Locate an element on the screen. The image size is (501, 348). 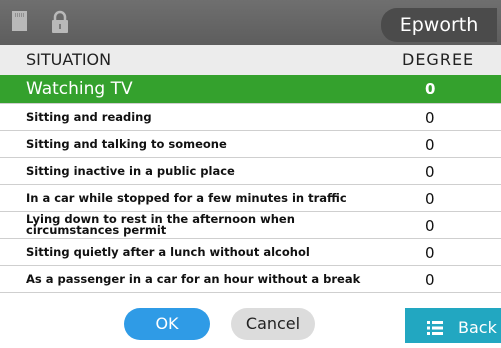
situation-column-header: SITUATION is located at coordinates (69, 59).